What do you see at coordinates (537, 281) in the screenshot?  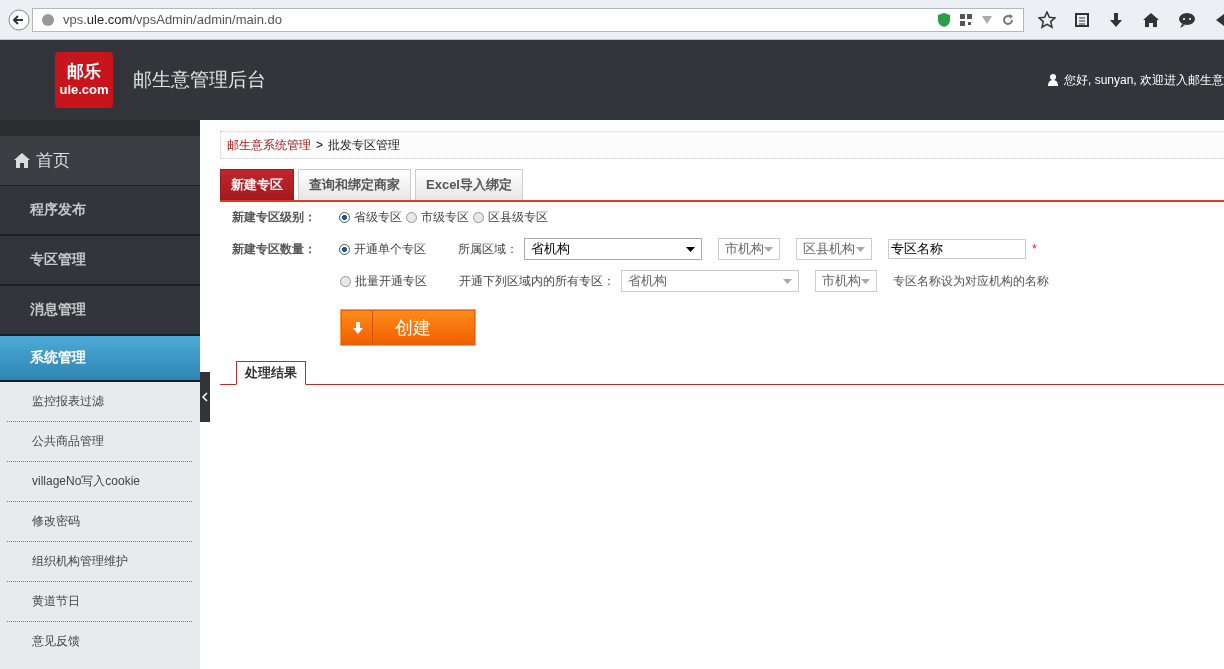 I see `field-label: 开通下列区域内的所有专区：` at bounding box center [537, 281].